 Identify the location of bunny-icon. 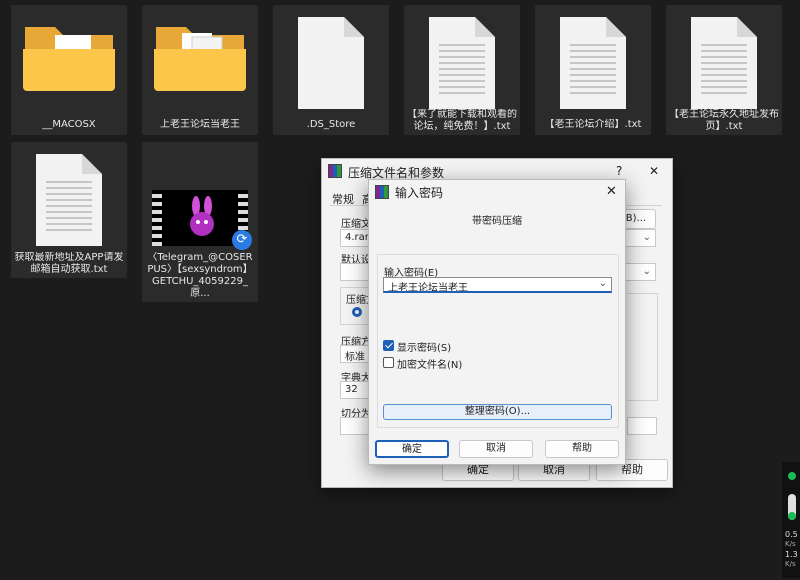
(202, 216).